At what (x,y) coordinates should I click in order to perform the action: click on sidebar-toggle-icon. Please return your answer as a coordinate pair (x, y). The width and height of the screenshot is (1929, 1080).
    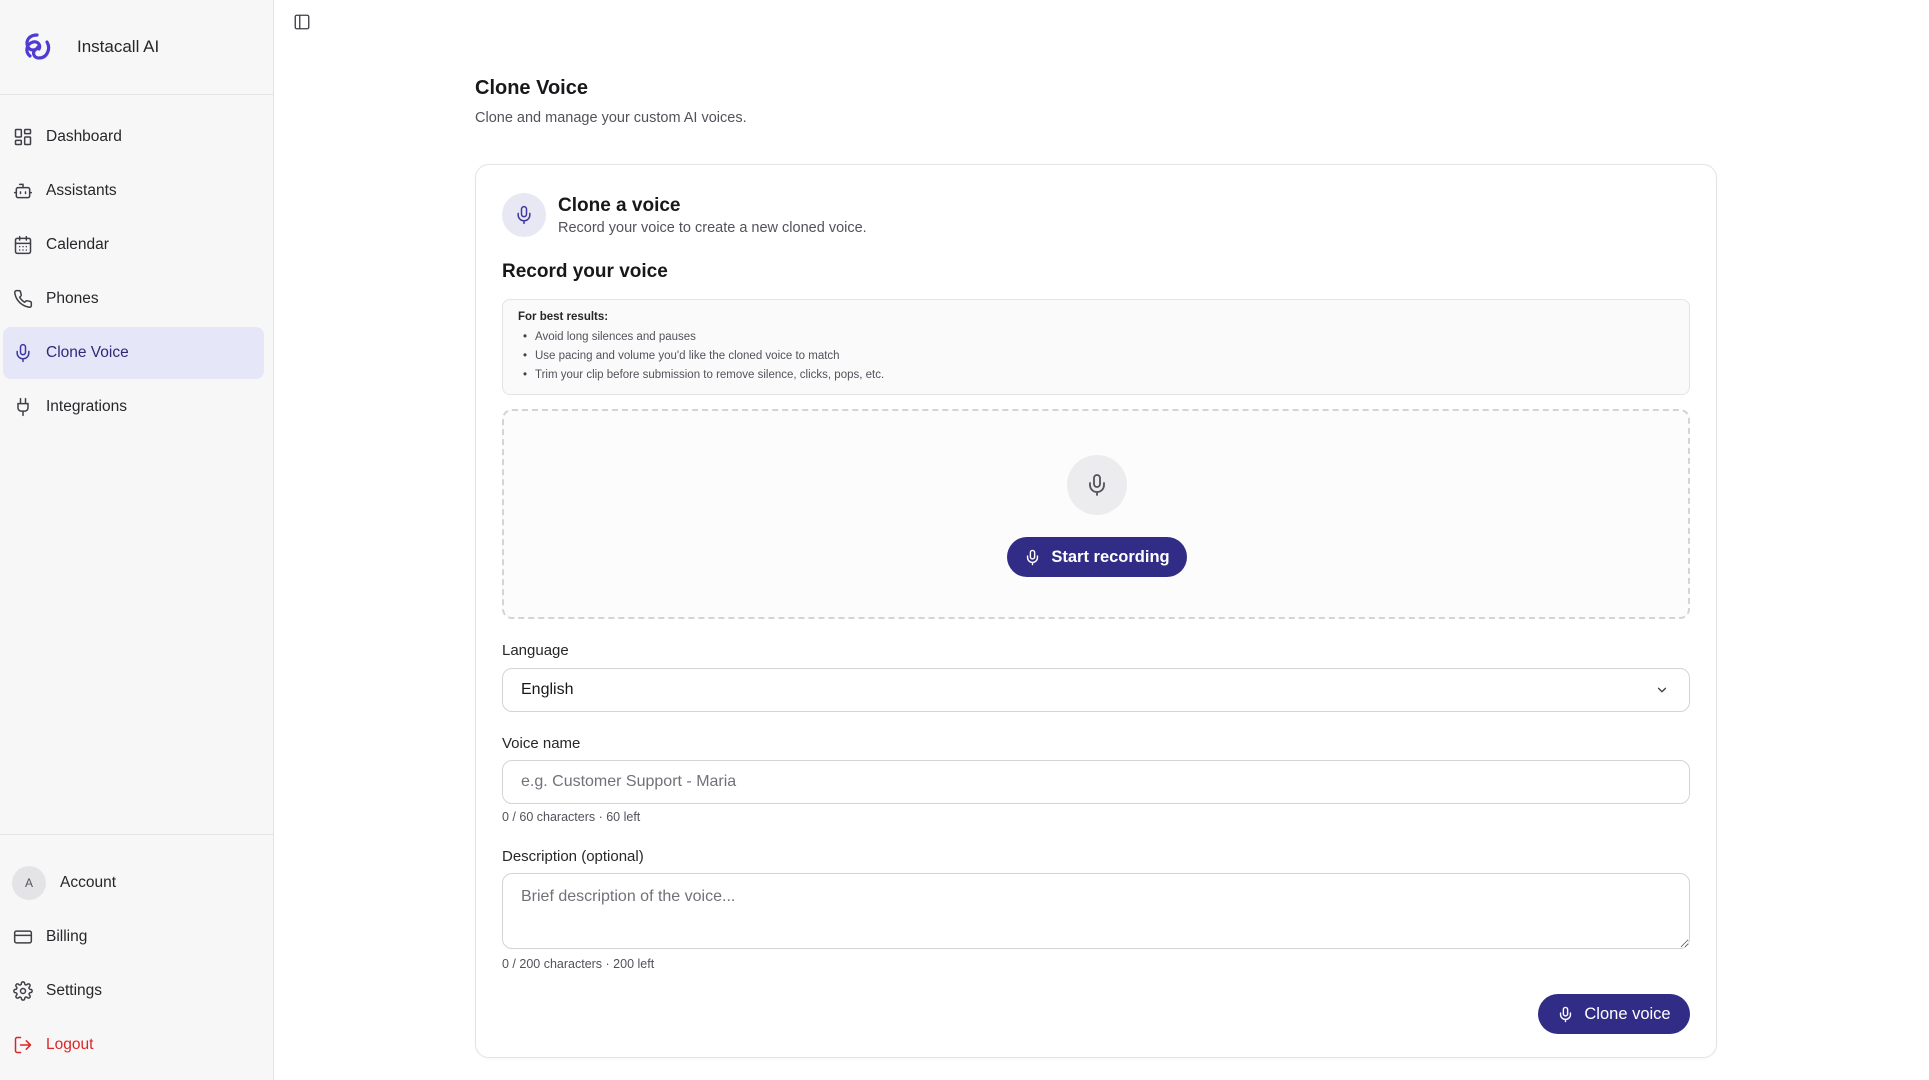
    Looking at the image, I should click on (302, 22).